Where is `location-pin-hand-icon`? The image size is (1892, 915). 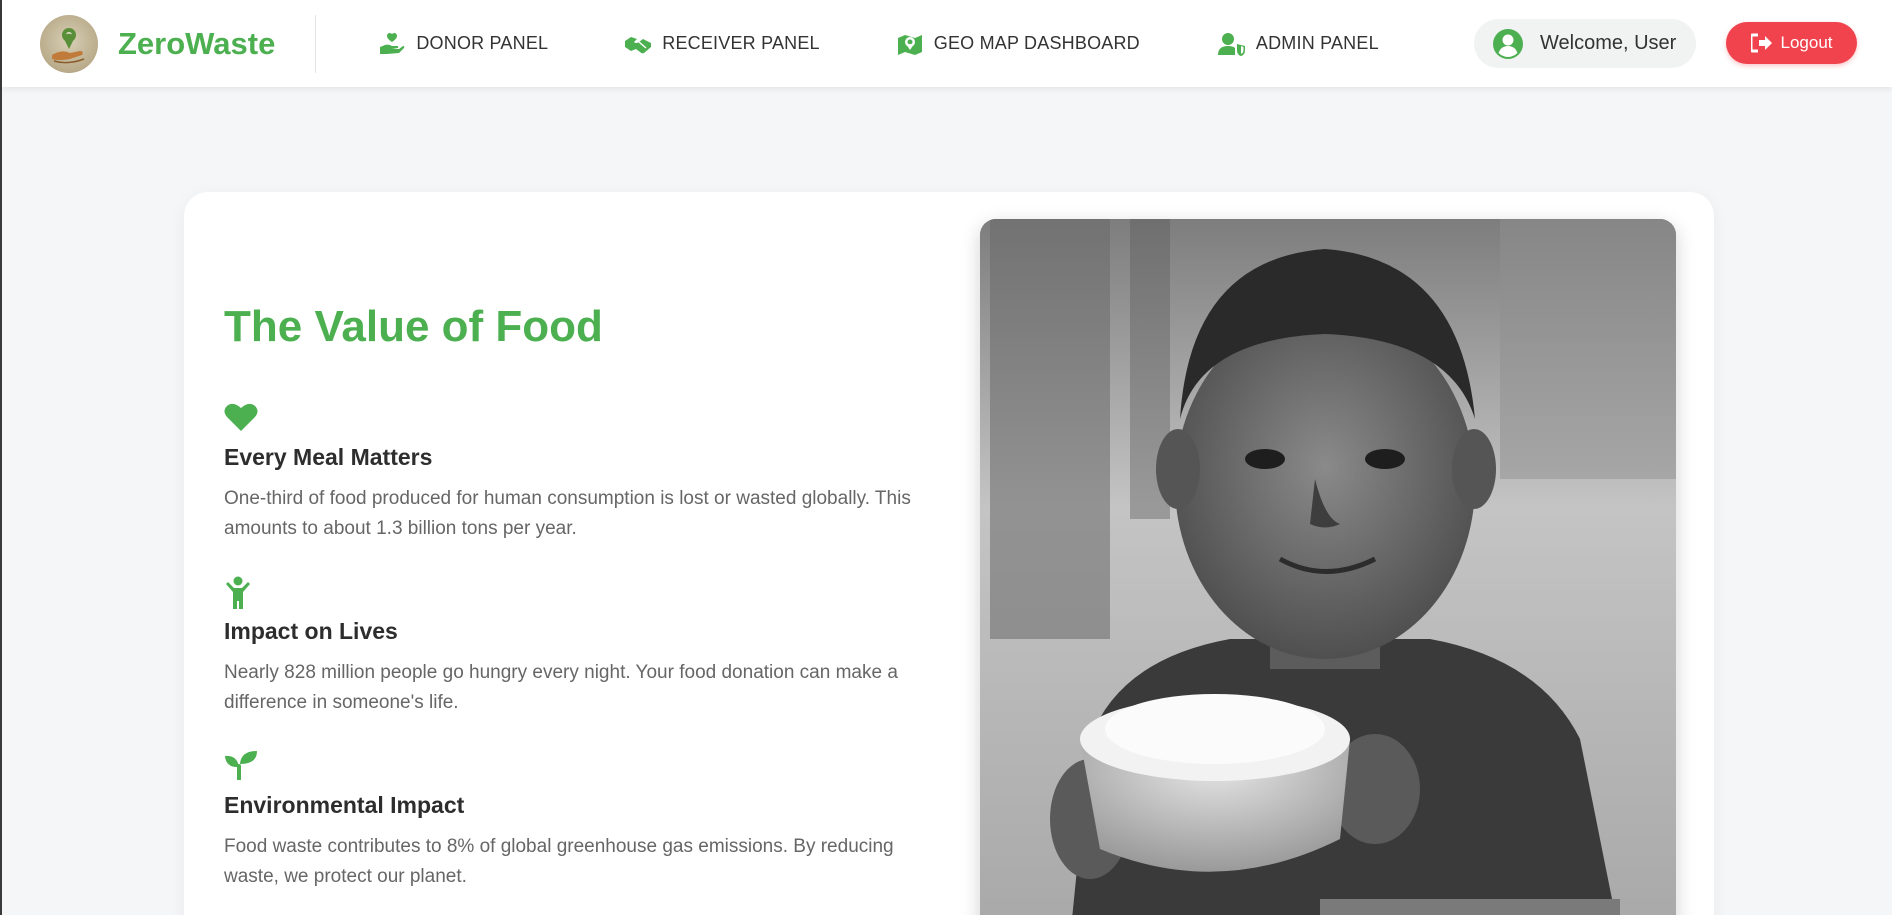 location-pin-hand-icon is located at coordinates (68, 45).